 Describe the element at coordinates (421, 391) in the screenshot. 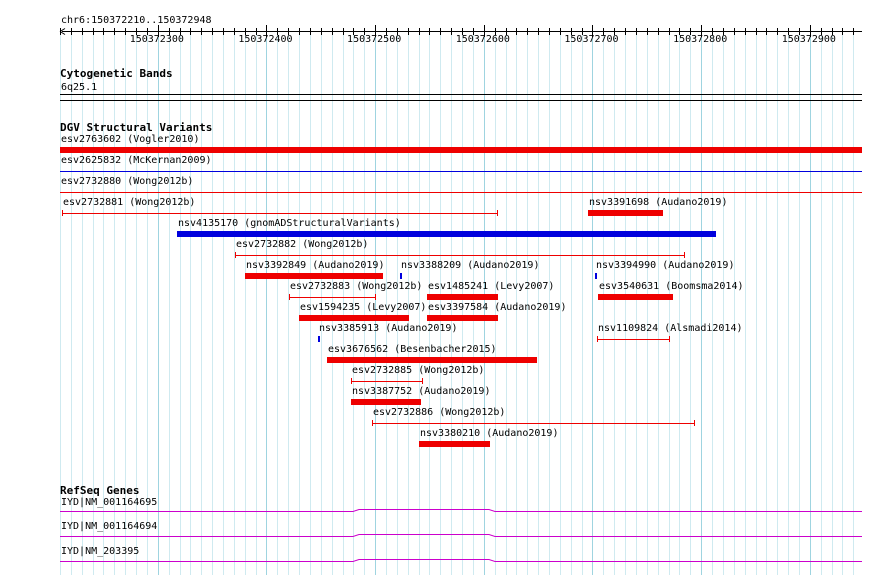

I see `sv-label: nsv3387752 (Audano2019)` at that location.